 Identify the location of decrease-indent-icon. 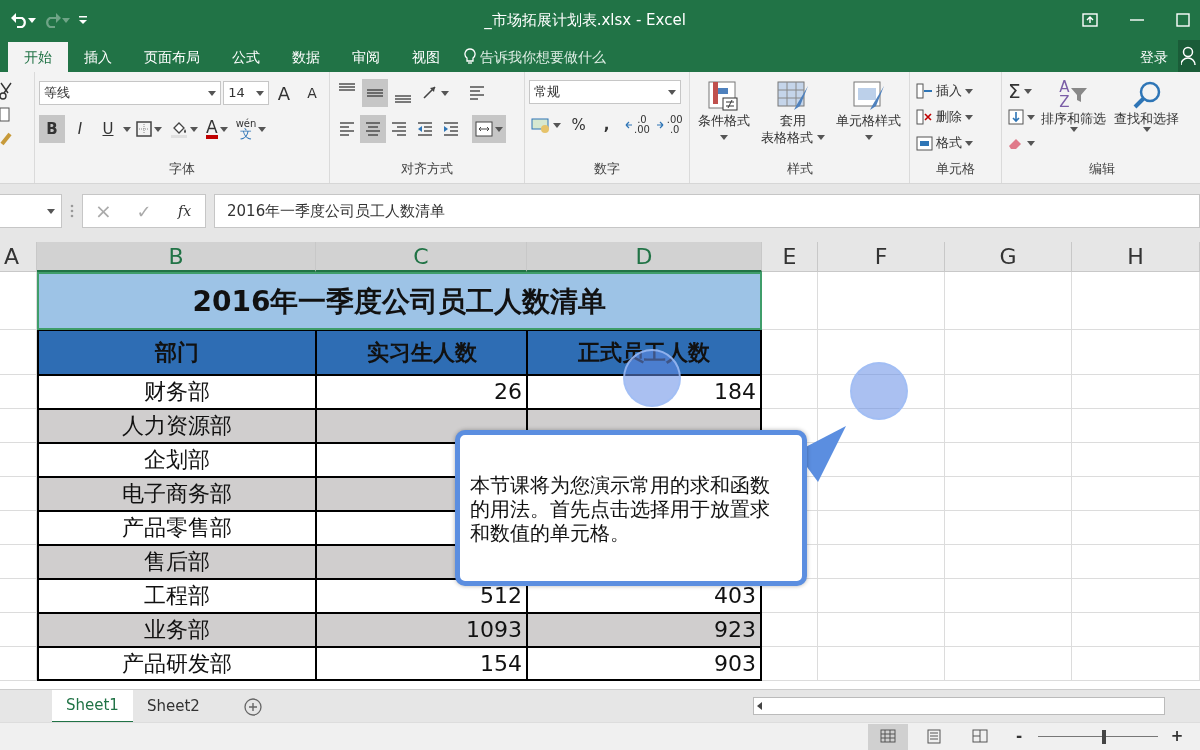
(425, 129).